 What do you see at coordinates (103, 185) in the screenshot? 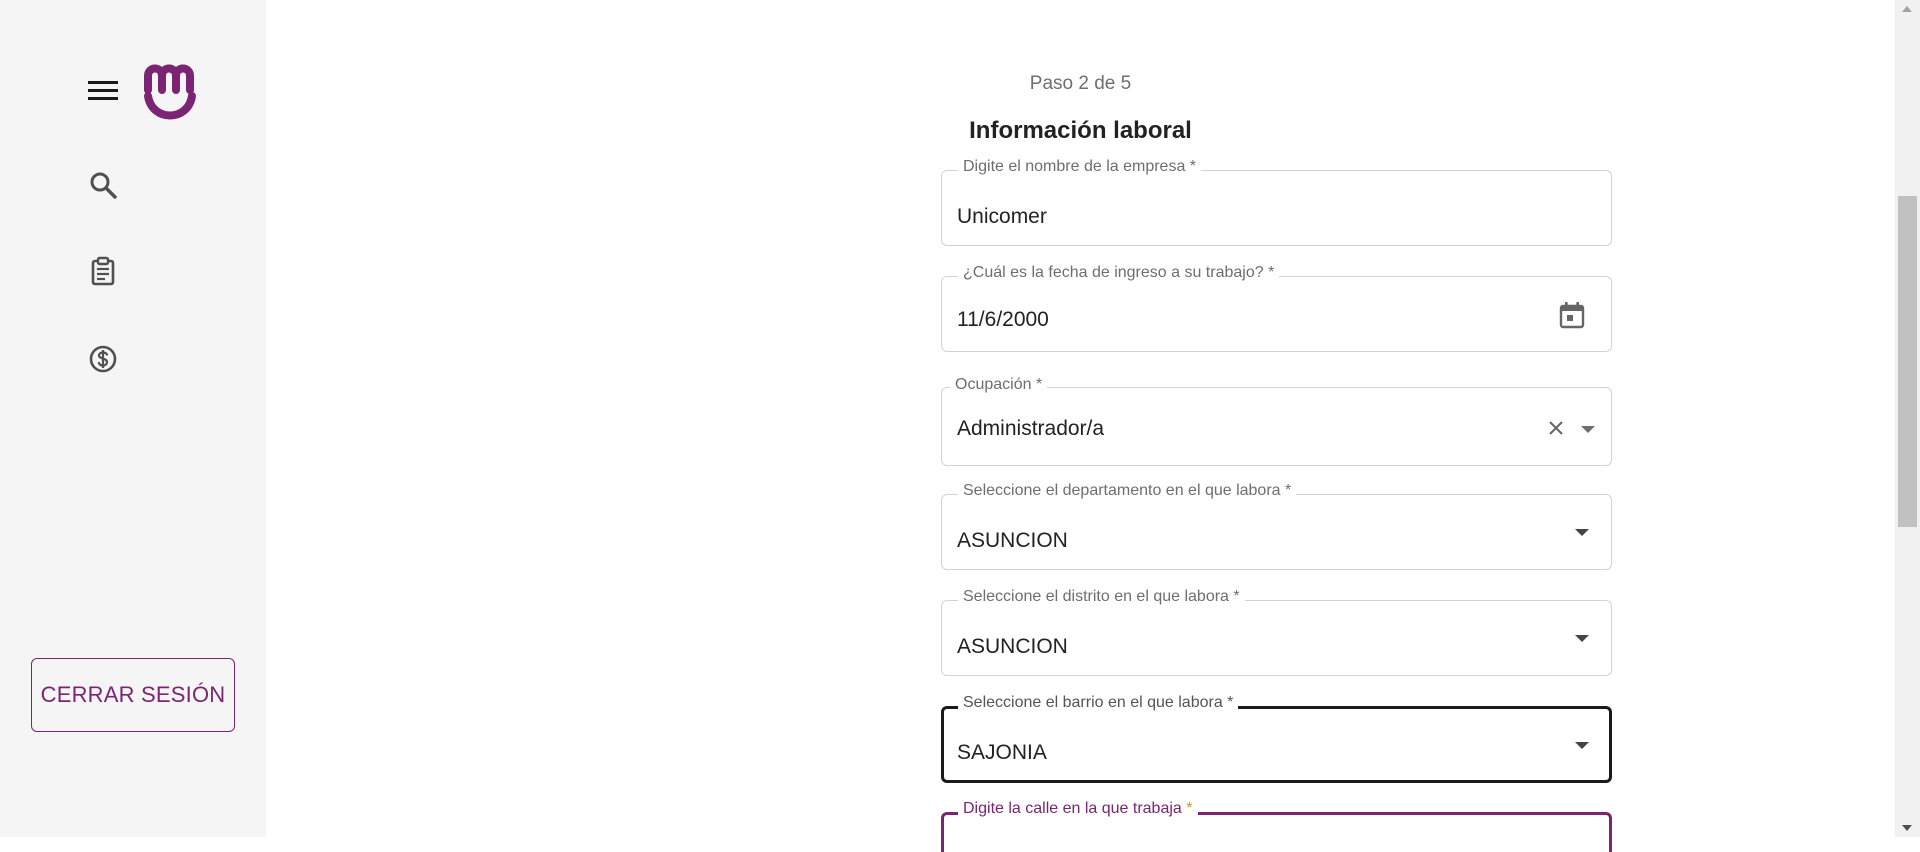
I see `search-icon` at bounding box center [103, 185].